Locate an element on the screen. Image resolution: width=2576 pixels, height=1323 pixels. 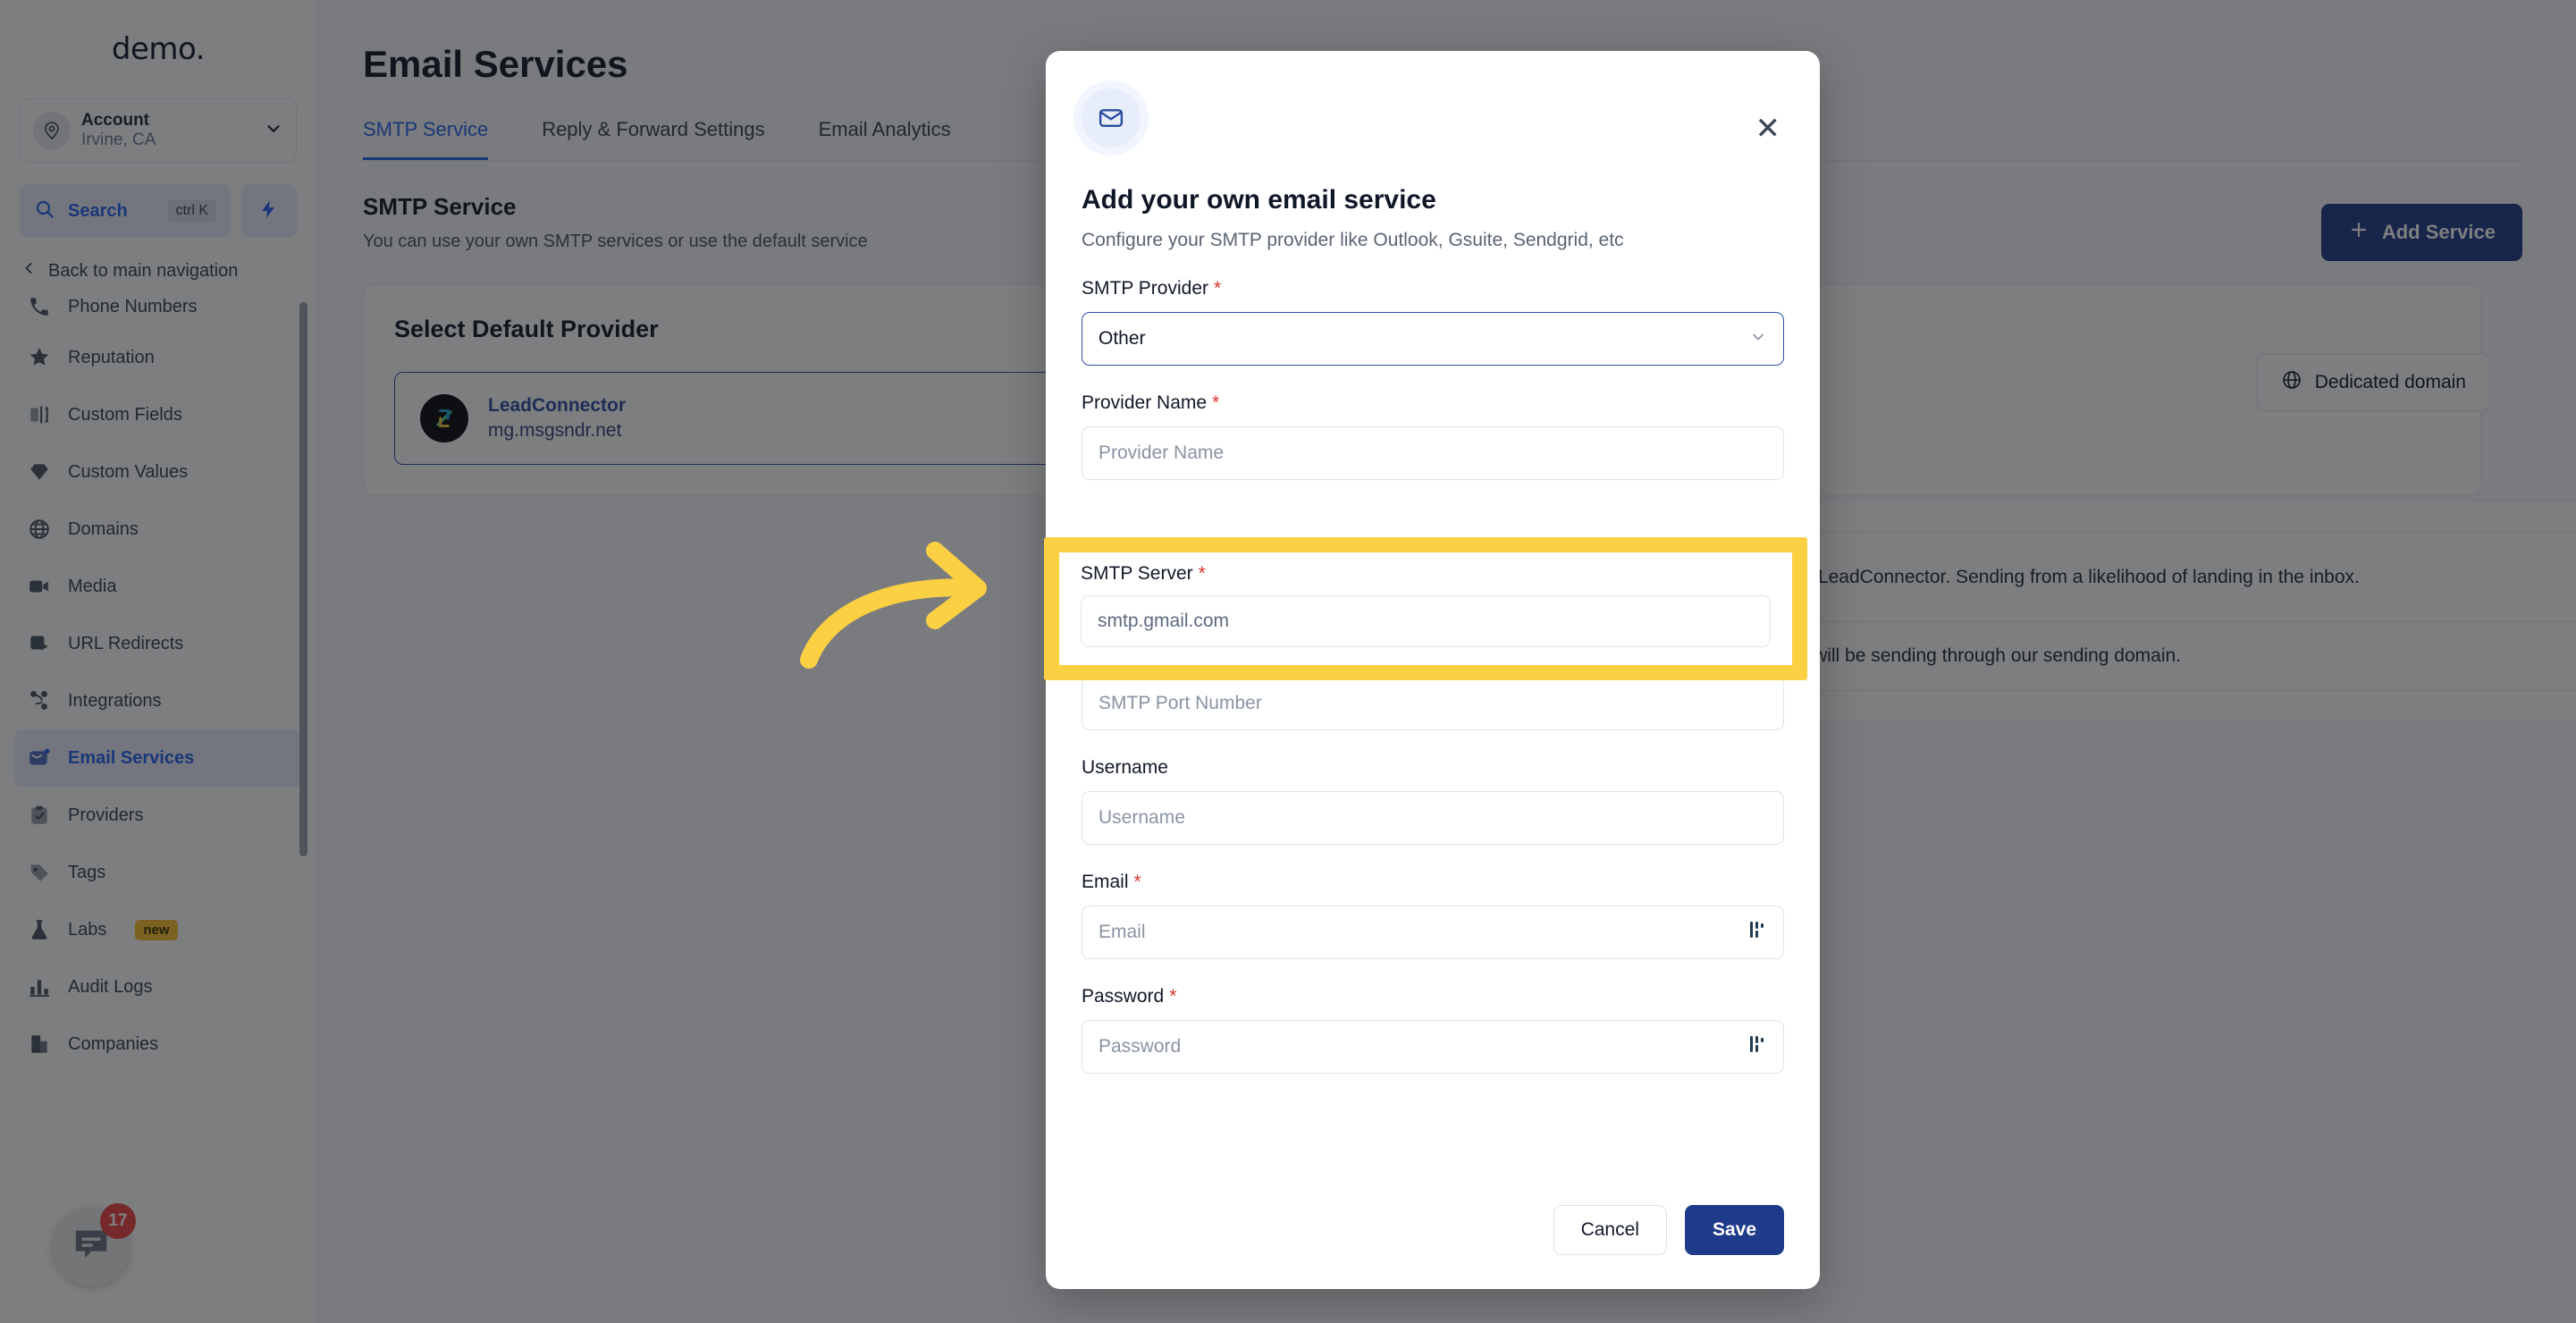
provider-name-placeholder: Provider Name is located at coordinates (1162, 452).